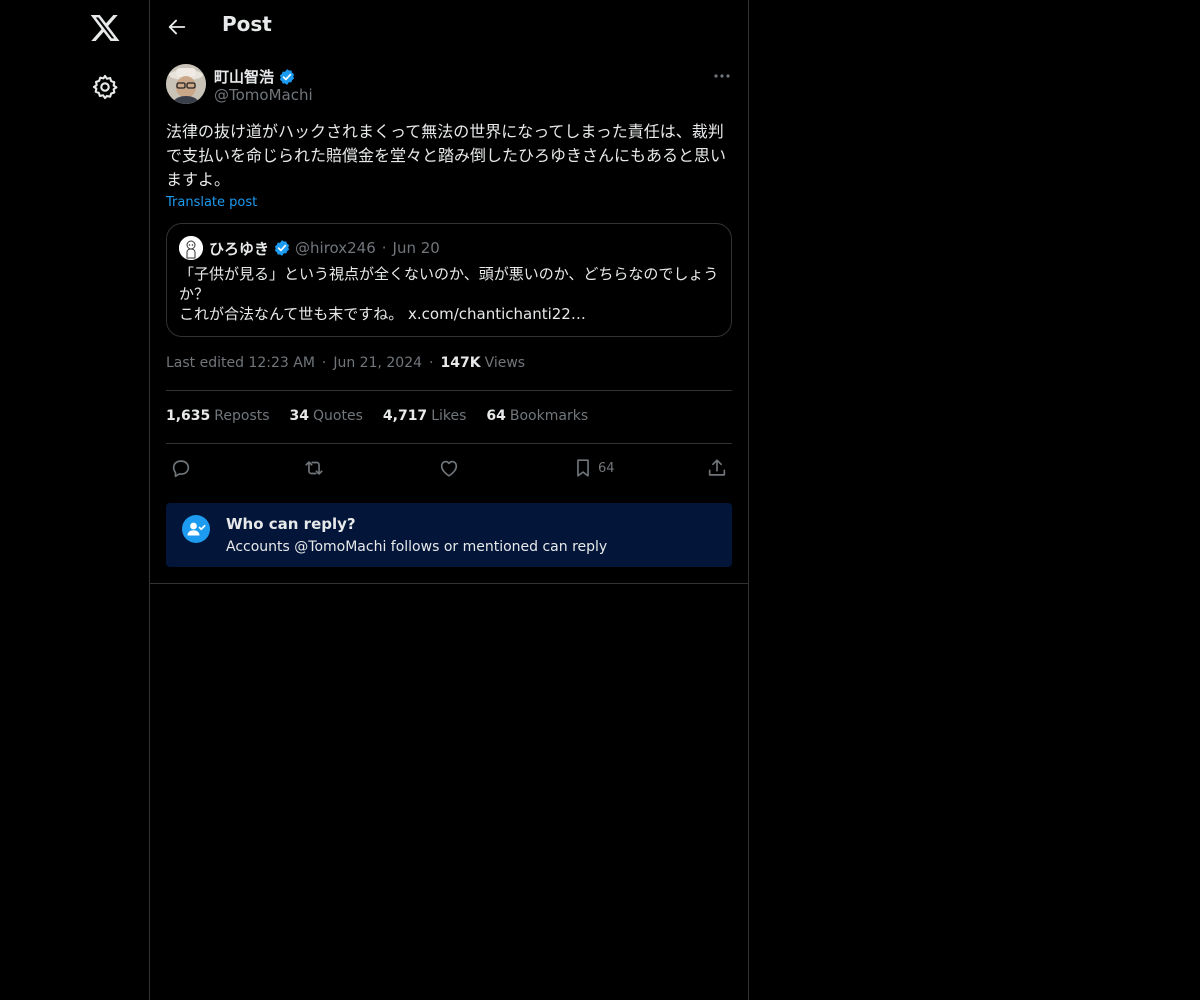 The width and height of the screenshot is (1200, 1000). I want to click on reply-restriction-title: Who can reply?, so click(291, 524).